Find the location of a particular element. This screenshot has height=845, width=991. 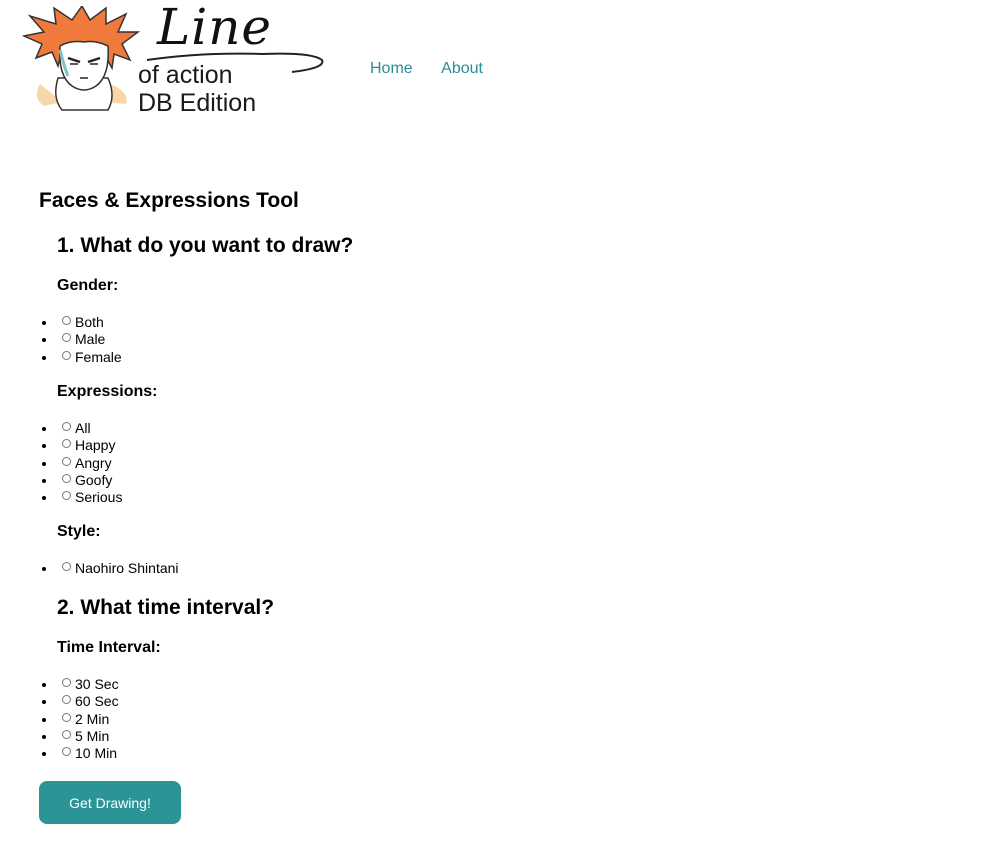

gender-option-both: Both is located at coordinates (54, 322).